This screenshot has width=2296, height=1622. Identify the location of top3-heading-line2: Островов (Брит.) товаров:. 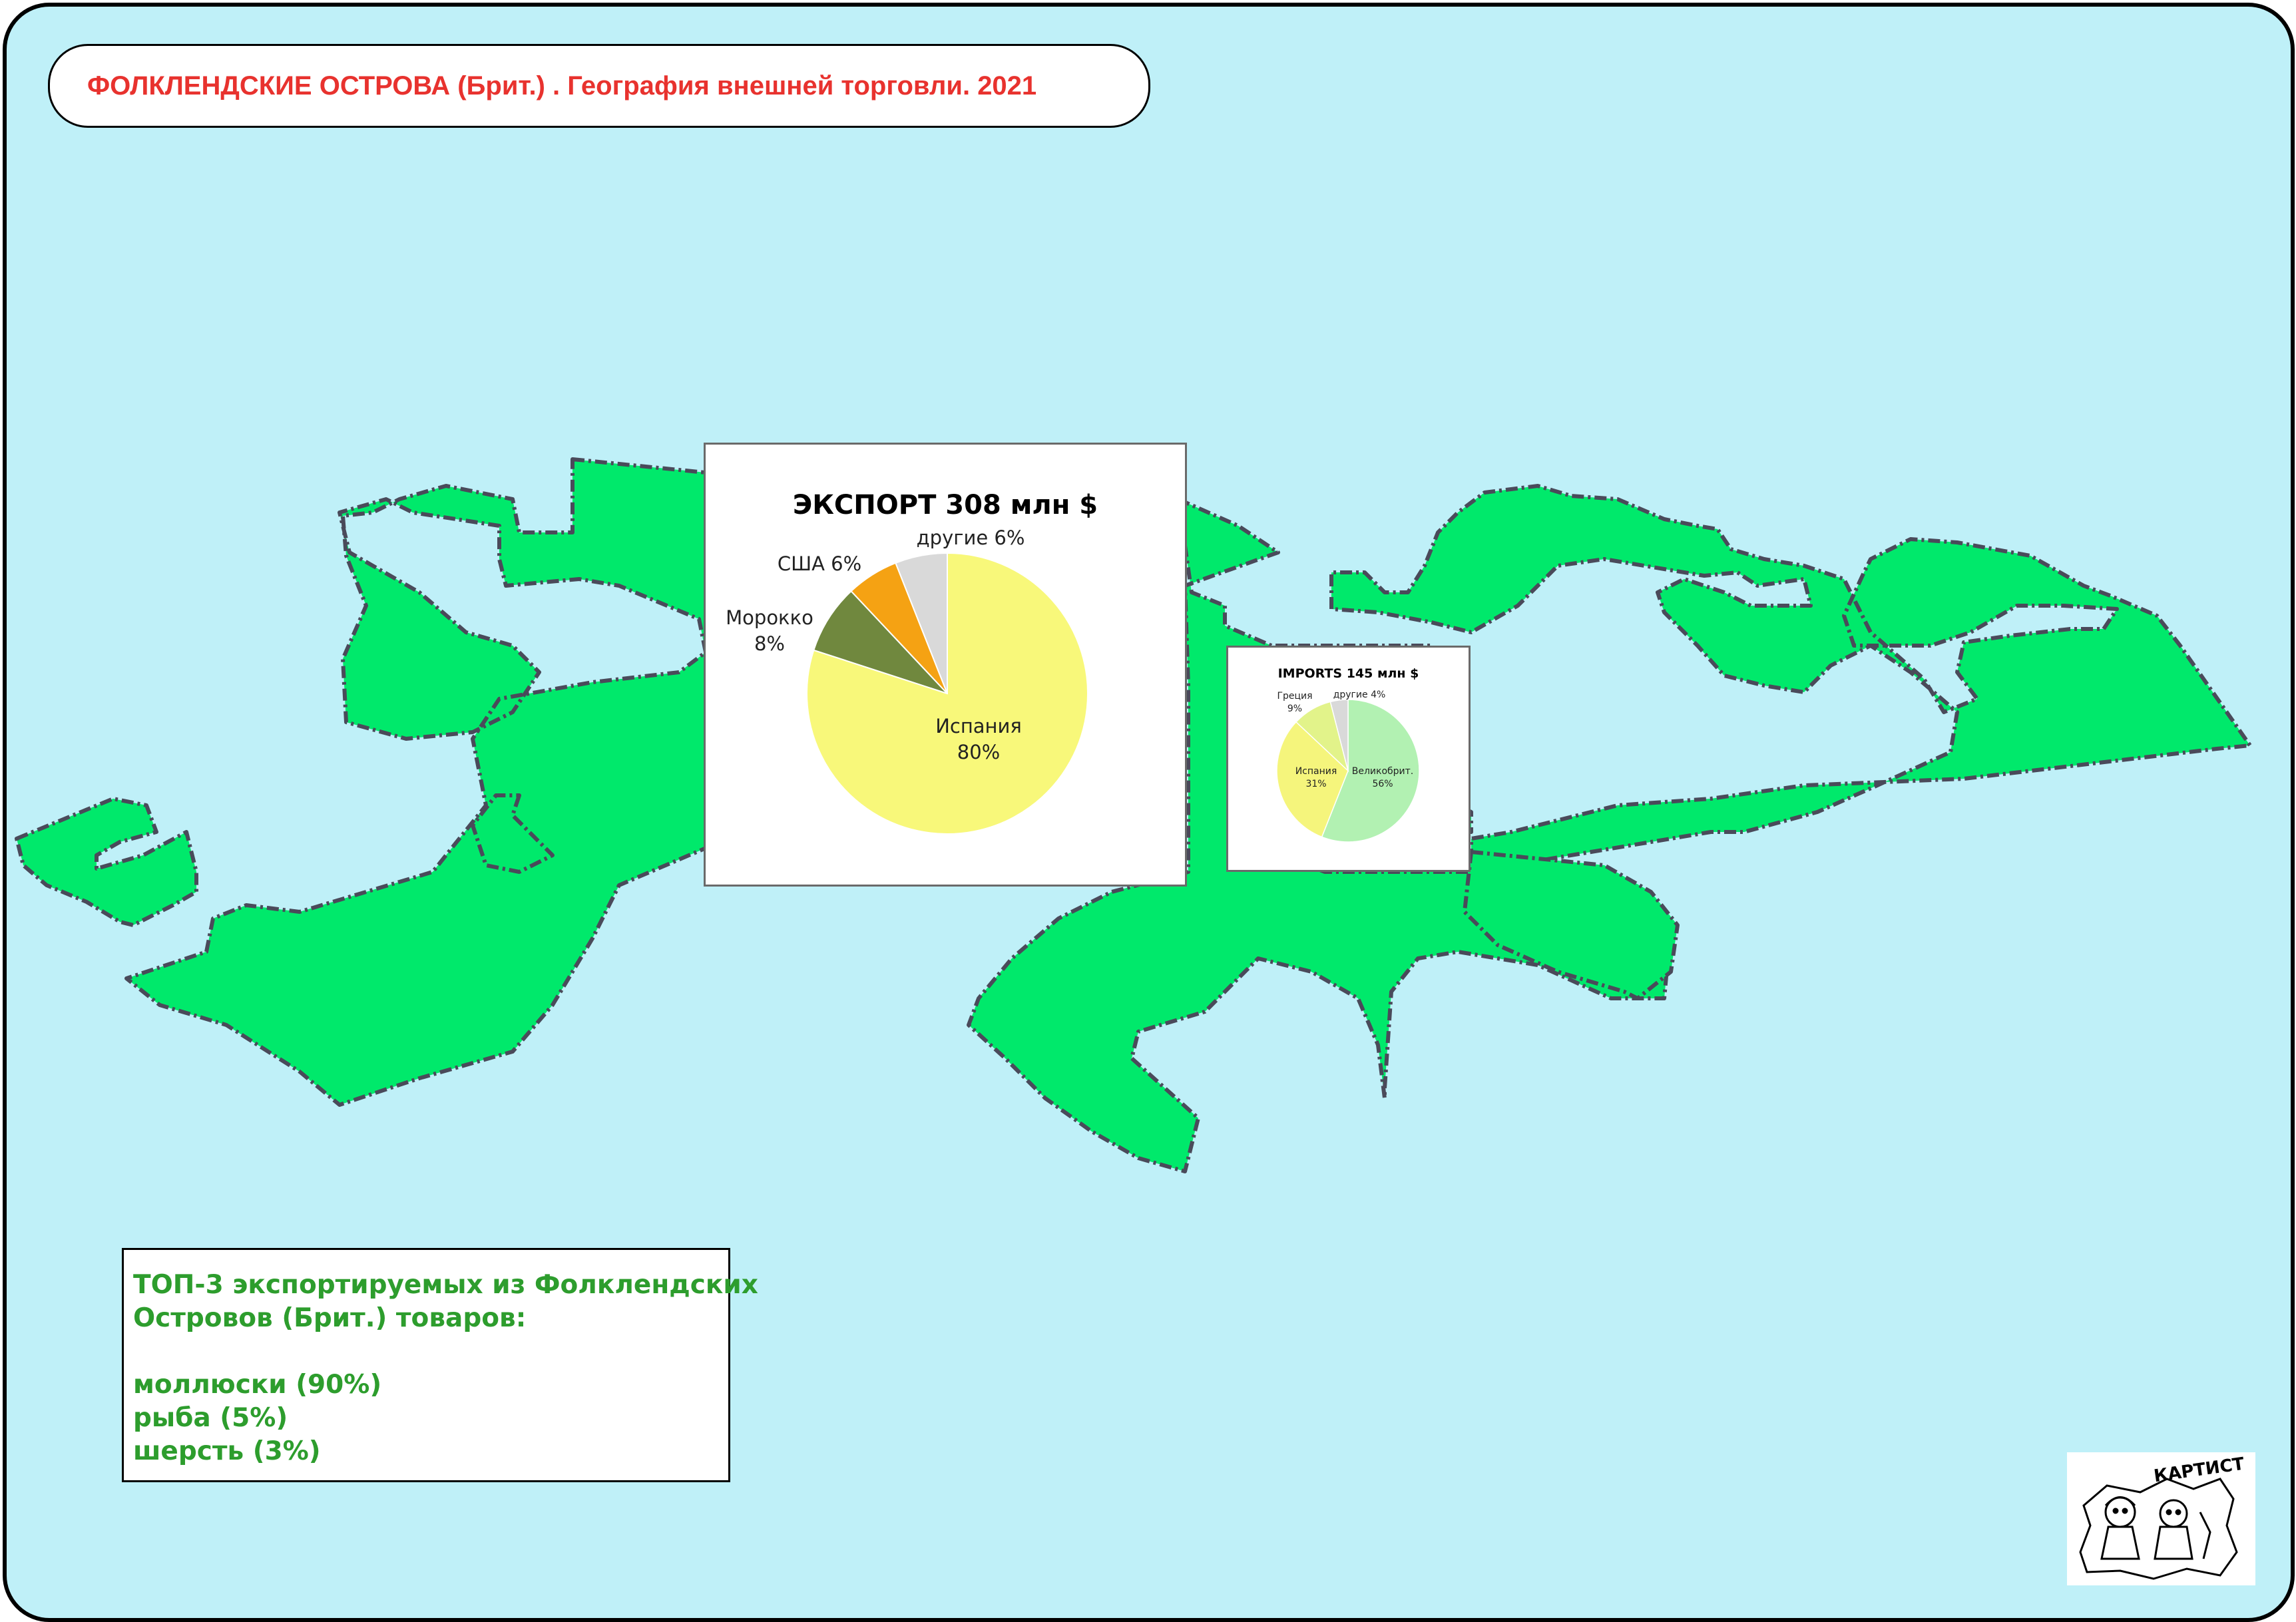
(330, 1318).